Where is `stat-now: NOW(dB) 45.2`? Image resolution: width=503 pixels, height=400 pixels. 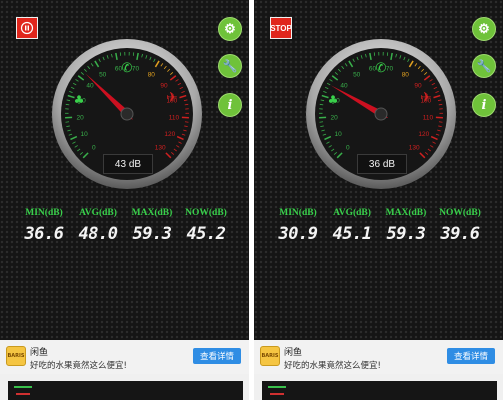 stat-now: NOW(dB) 45.2 is located at coordinates (206, 226).